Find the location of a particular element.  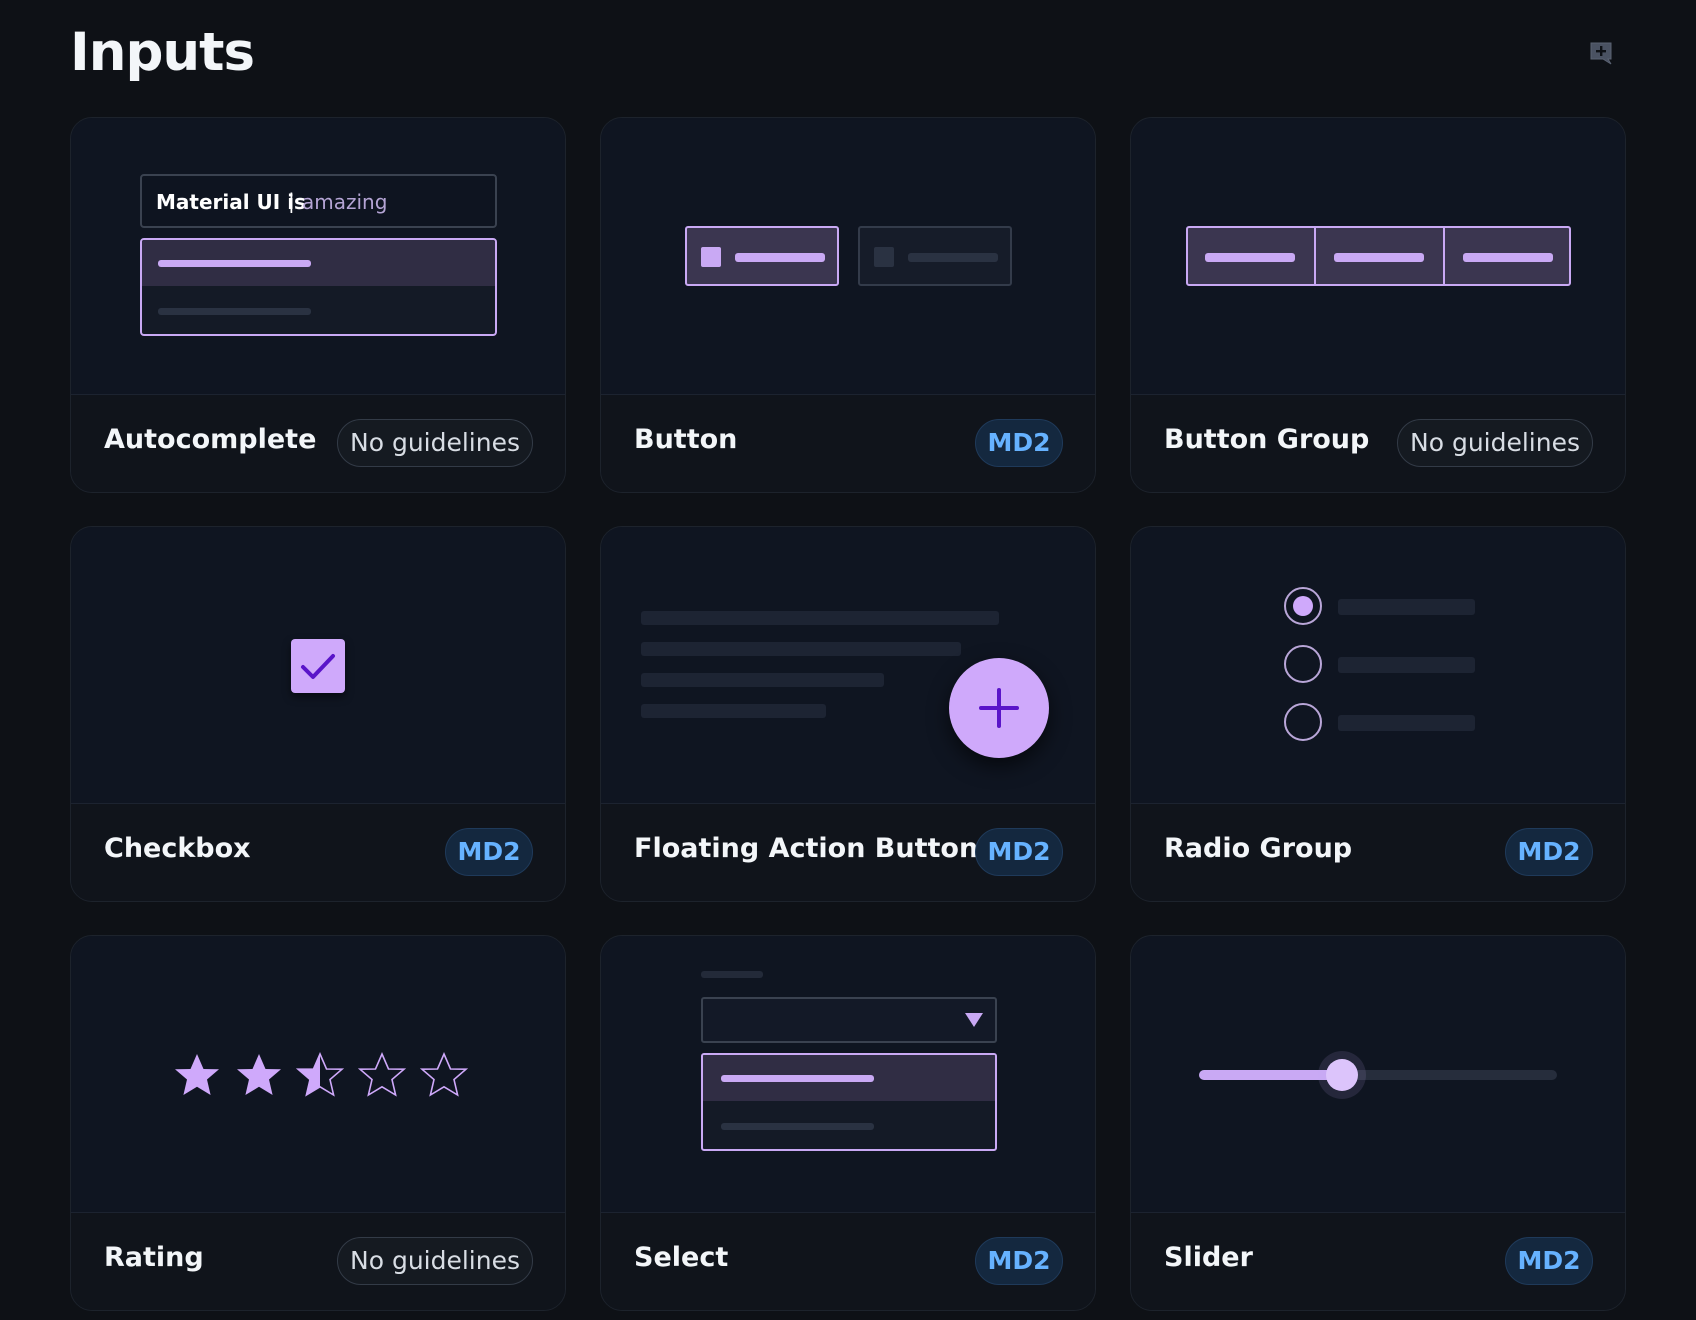

card-button-group: Button Group No guidelines is located at coordinates (1378, 305).